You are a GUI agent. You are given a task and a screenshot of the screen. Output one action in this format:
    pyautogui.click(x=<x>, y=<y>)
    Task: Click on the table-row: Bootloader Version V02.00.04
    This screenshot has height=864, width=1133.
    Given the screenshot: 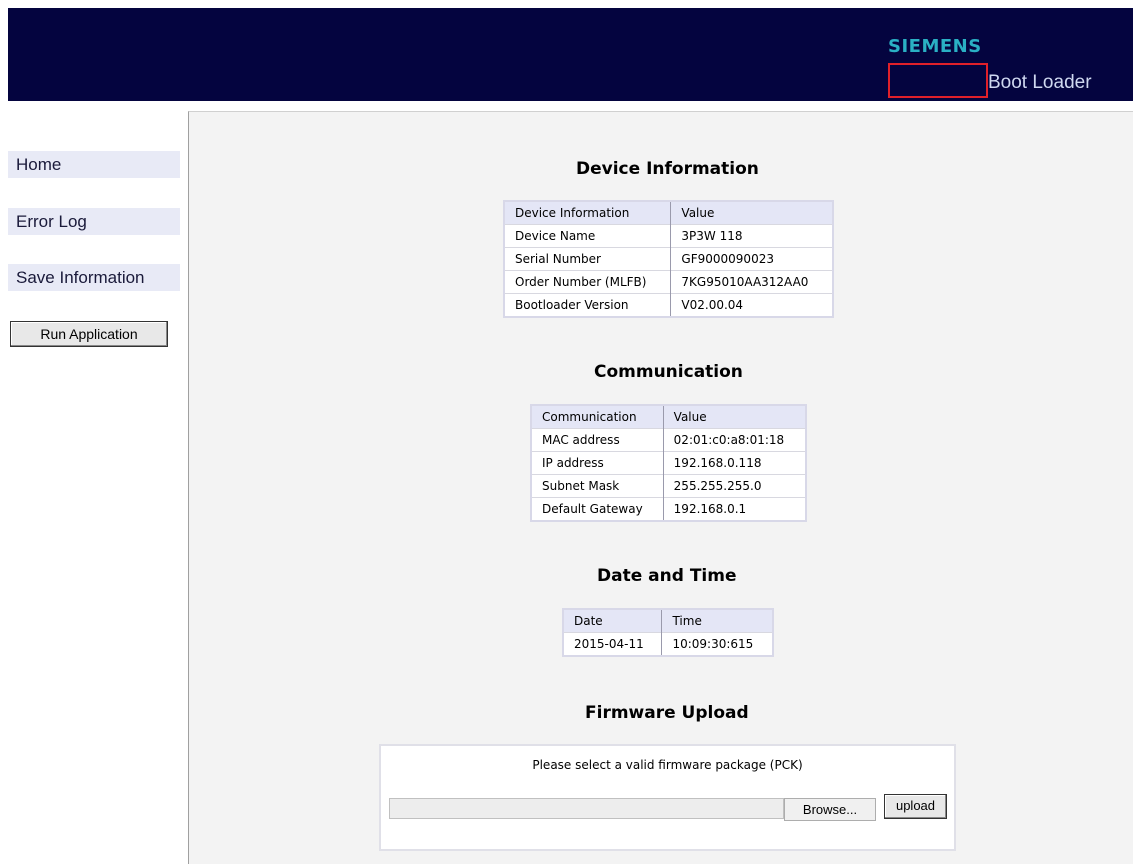 What is the action you would take?
    pyautogui.click(x=668, y=305)
    